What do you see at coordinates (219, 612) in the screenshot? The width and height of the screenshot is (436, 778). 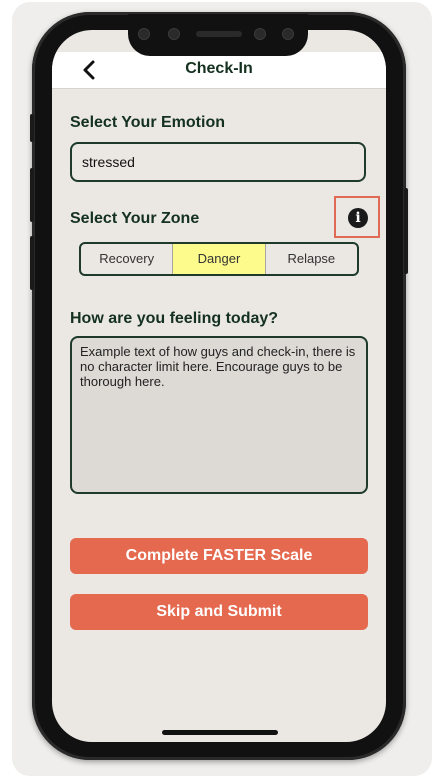 I see `skip-and-submit-button: Skip and Submit` at bounding box center [219, 612].